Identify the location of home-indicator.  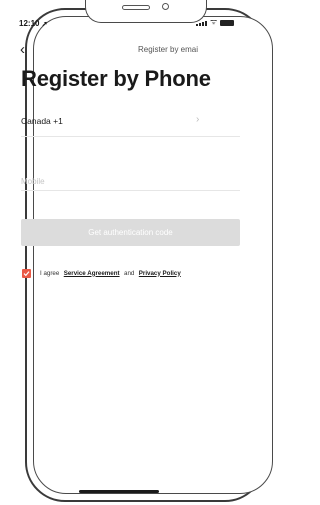
(119, 491).